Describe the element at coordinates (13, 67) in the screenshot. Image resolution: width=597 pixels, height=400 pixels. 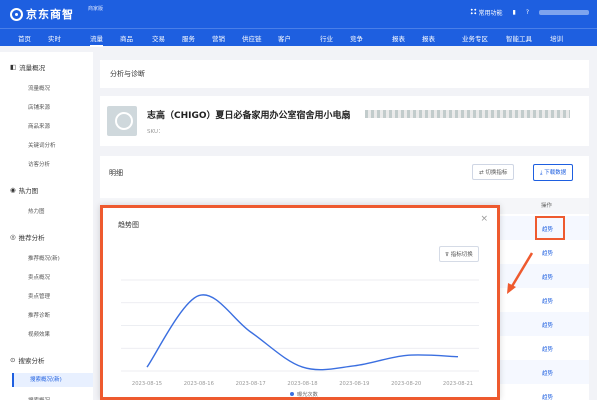
I see `group-icon: ◧` at that location.